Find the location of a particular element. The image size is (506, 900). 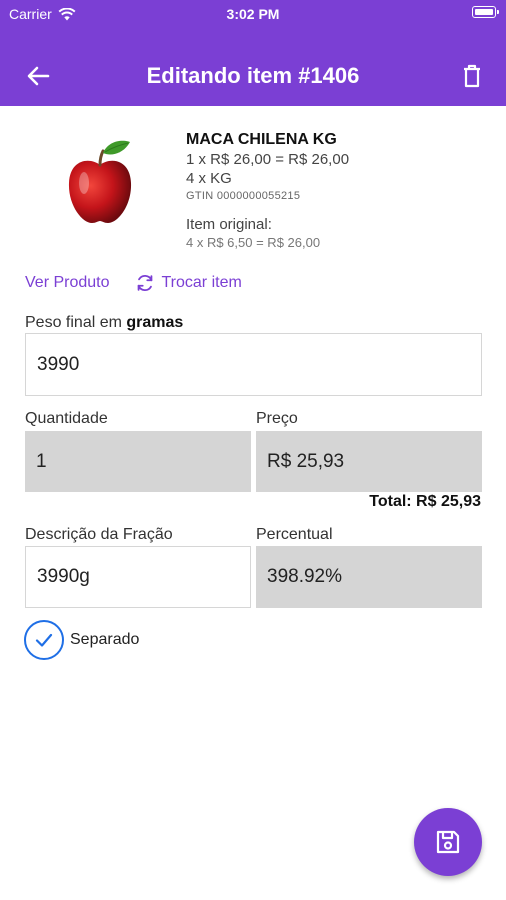

check-icon is located at coordinates (44, 640).